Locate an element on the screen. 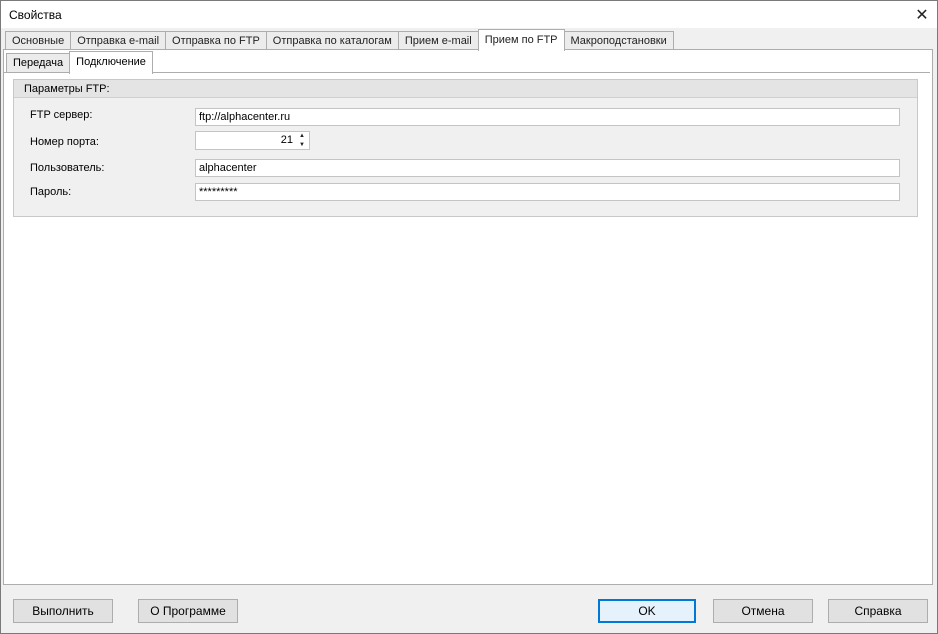  spin-down-icon: ▼ is located at coordinates (302, 145).